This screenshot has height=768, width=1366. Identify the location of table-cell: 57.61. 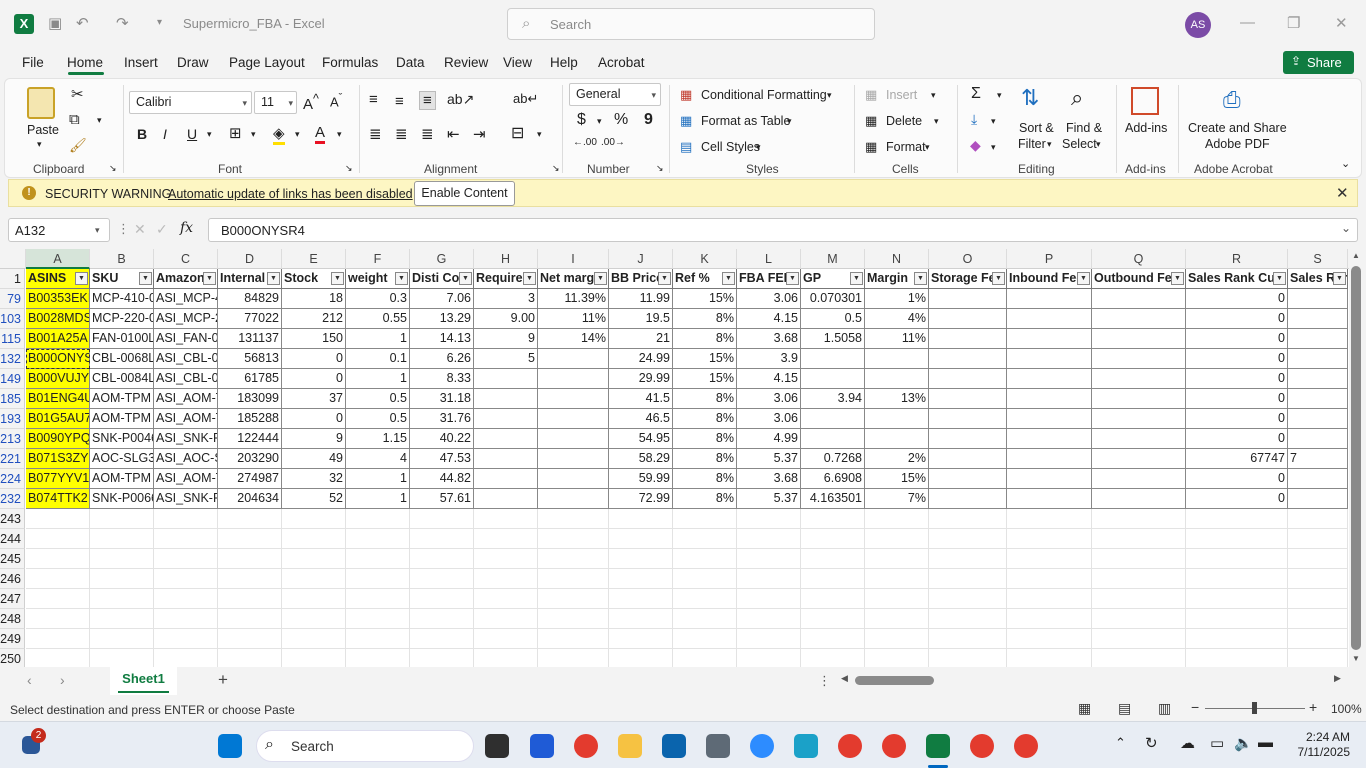
(442, 499).